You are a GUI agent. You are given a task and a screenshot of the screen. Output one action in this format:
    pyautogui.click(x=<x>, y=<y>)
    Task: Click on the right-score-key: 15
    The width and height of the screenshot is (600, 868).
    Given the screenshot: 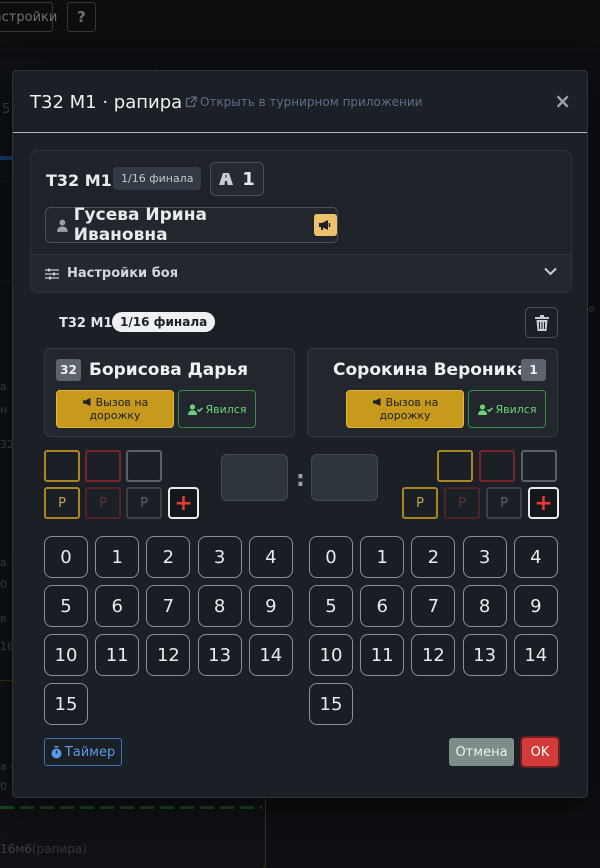 What is the action you would take?
    pyautogui.click(x=331, y=704)
    